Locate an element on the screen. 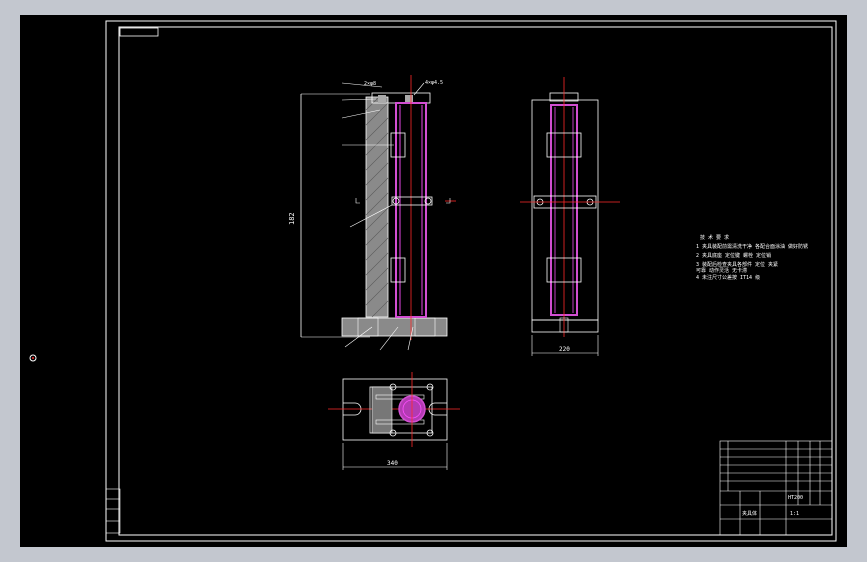  note-line-3: 3 装配后检查夹具各部件 定位 夹紧 is located at coordinates (737, 264).